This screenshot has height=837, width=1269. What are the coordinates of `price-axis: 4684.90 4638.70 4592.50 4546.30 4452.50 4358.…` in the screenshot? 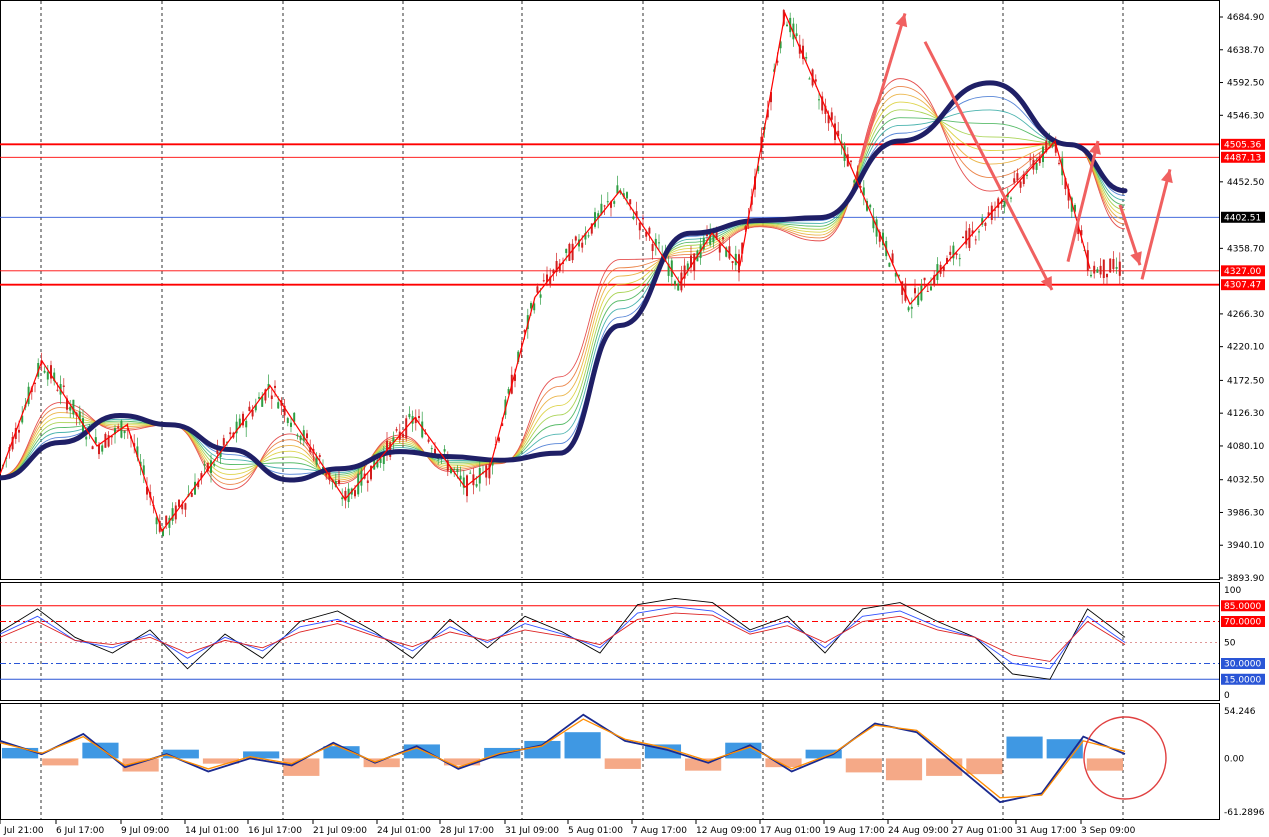 It's located at (1242, 298).